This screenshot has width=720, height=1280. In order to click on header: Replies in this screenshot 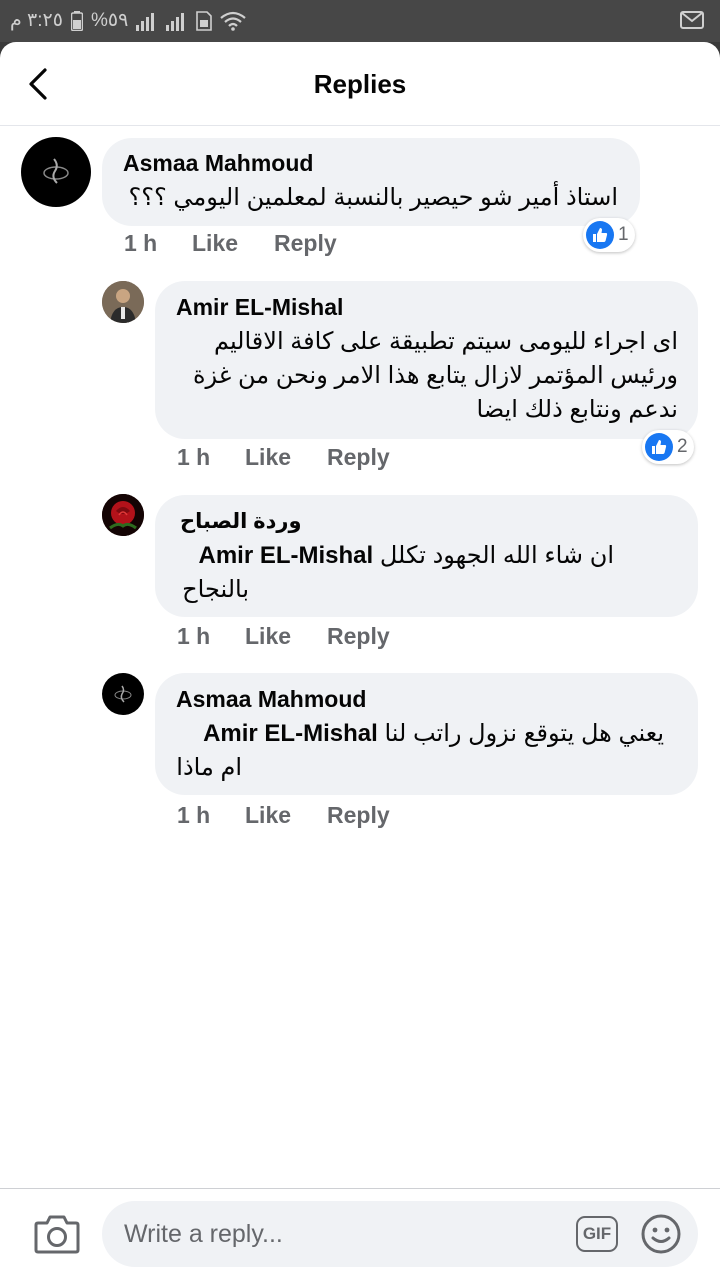, I will do `click(360, 84)`.